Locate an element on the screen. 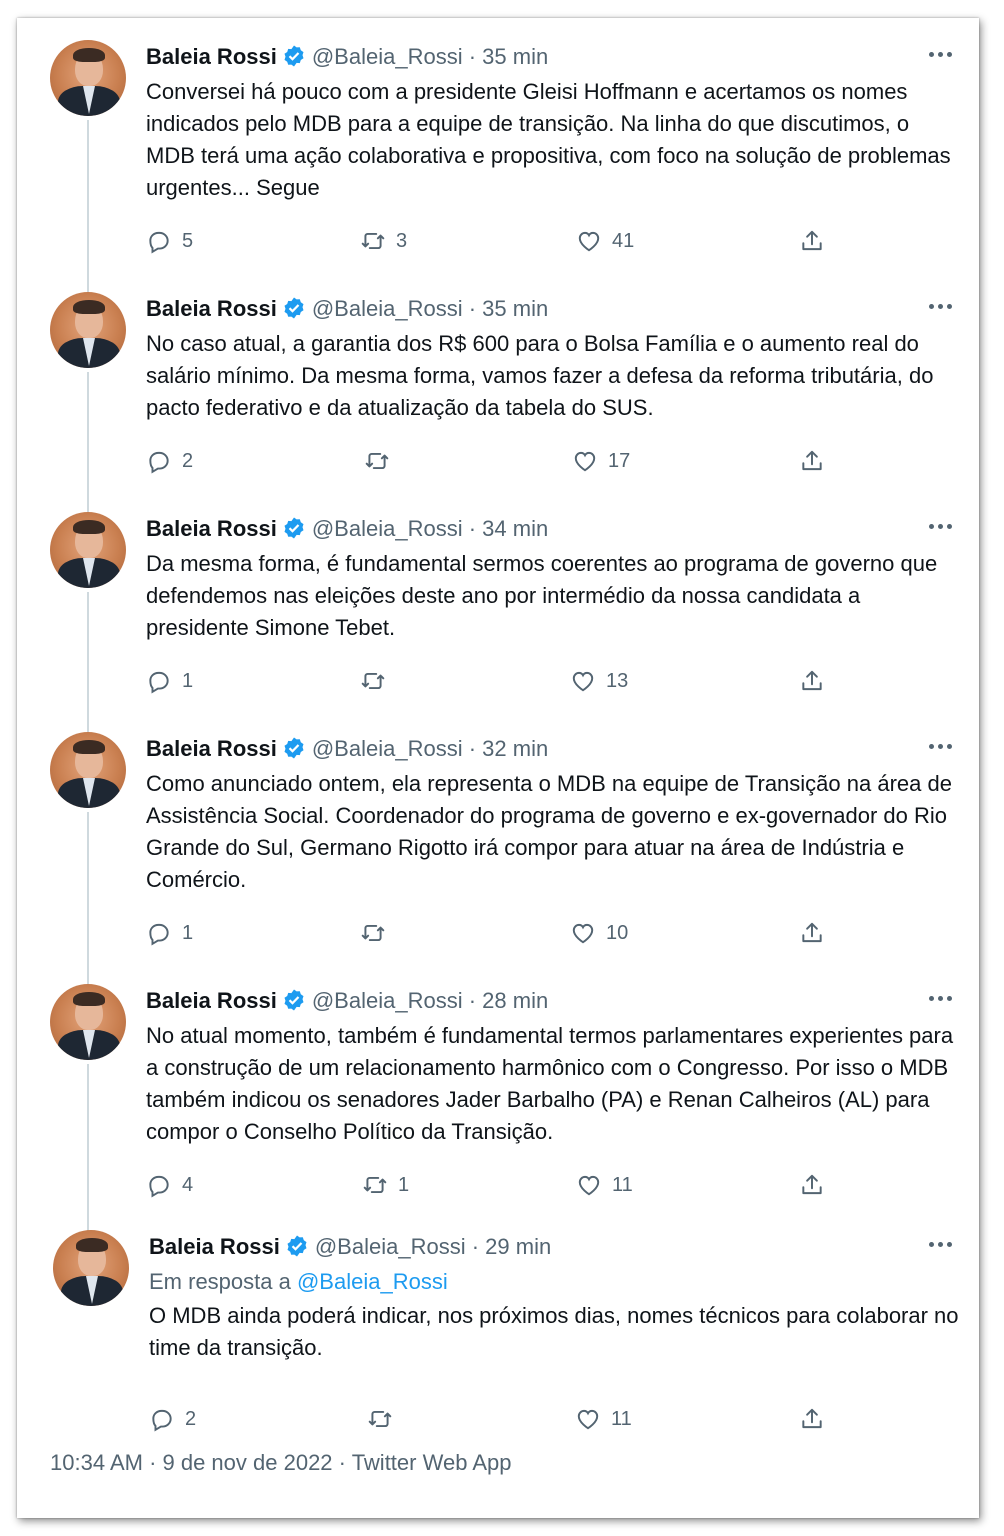  reply-handle-link: @Baleia_Rossi is located at coordinates (372, 1281).